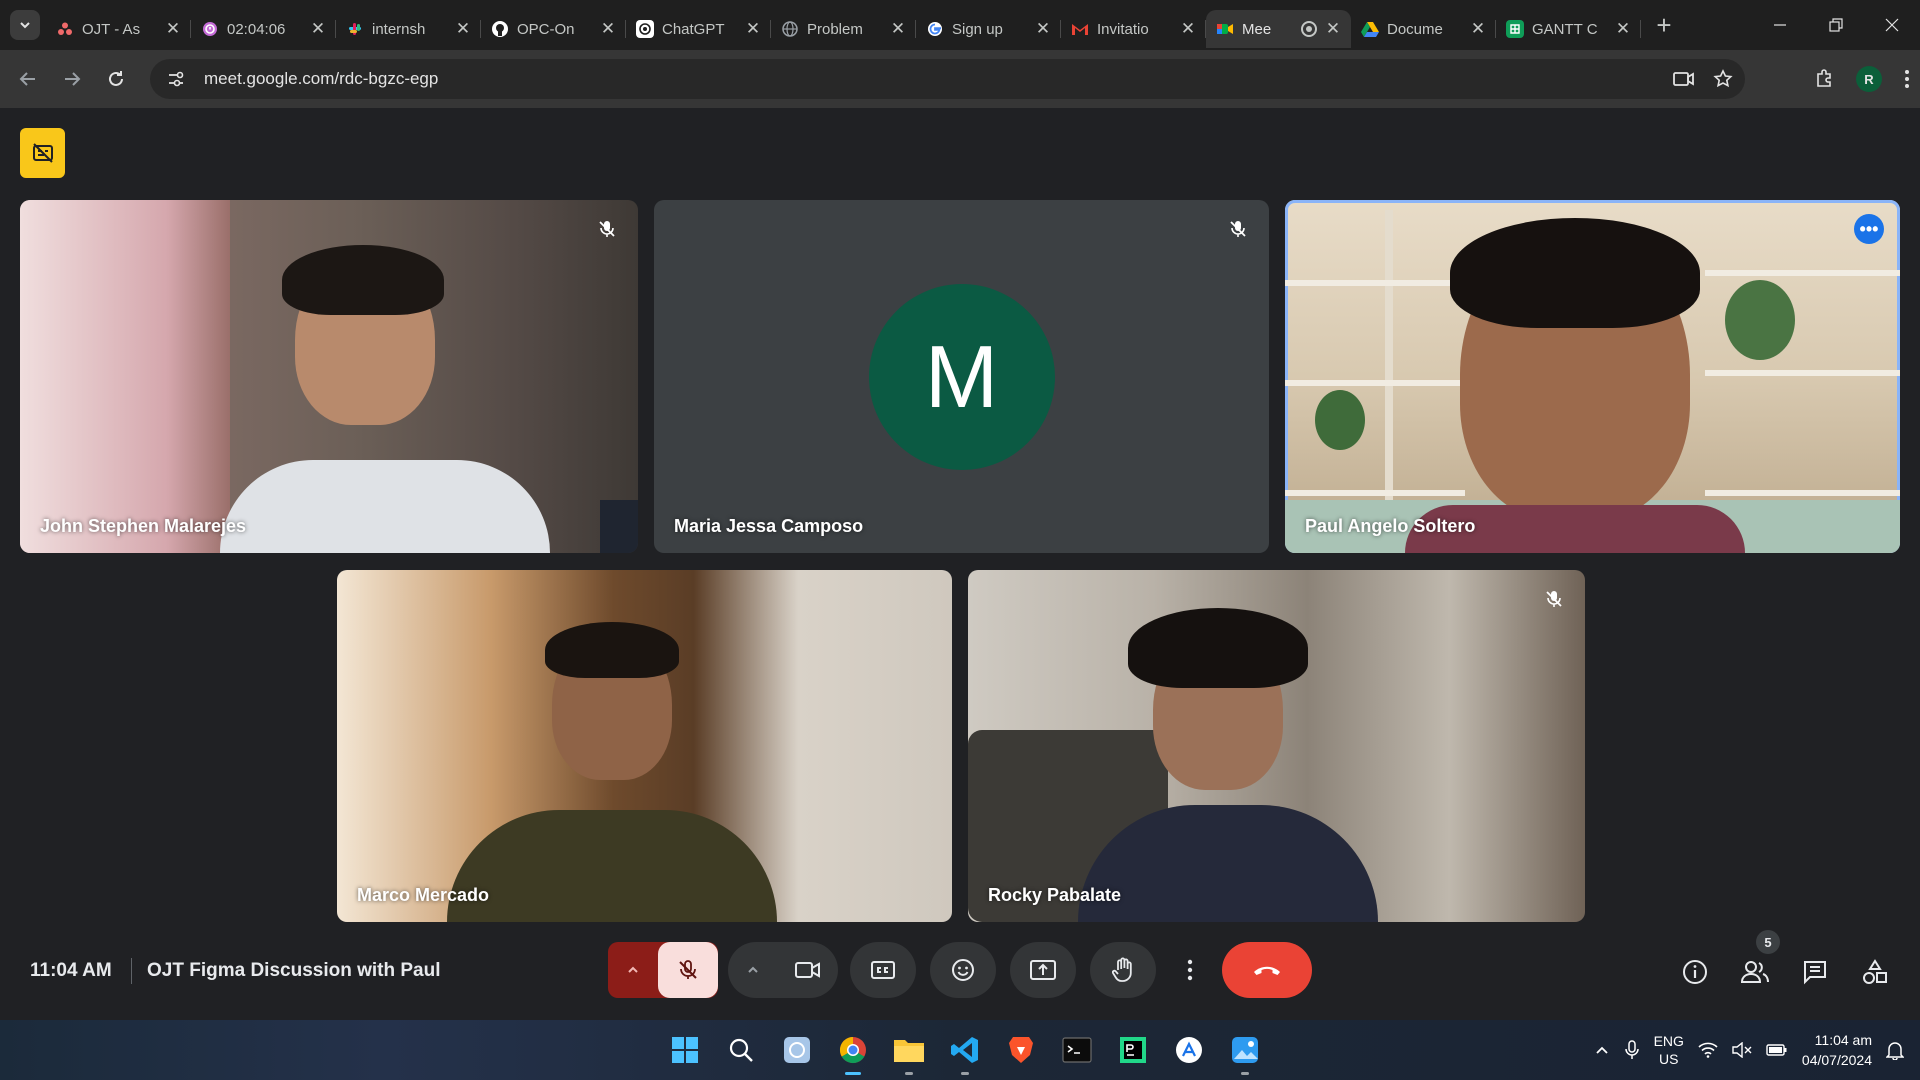 This screenshot has height=1080, width=1920. What do you see at coordinates (1043, 970) in the screenshot?
I see `present-screen-button` at bounding box center [1043, 970].